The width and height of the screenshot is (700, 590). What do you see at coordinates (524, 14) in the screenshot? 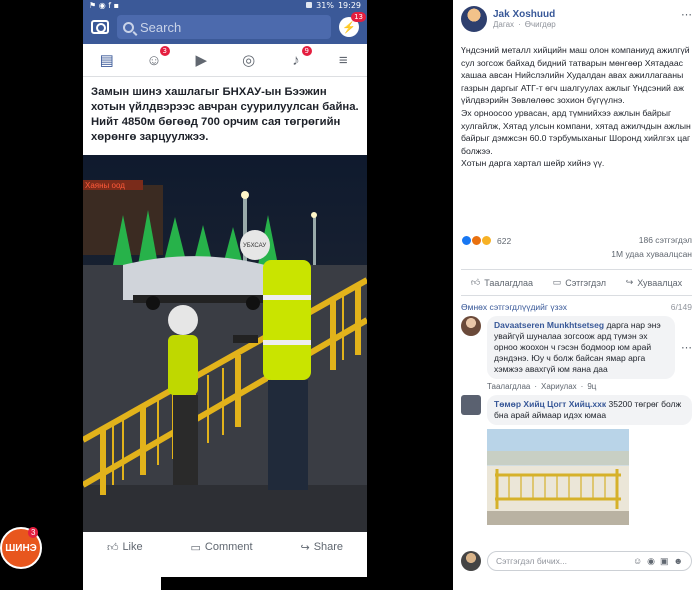
I see `author-name: Jak Xoshuud` at bounding box center [524, 14].